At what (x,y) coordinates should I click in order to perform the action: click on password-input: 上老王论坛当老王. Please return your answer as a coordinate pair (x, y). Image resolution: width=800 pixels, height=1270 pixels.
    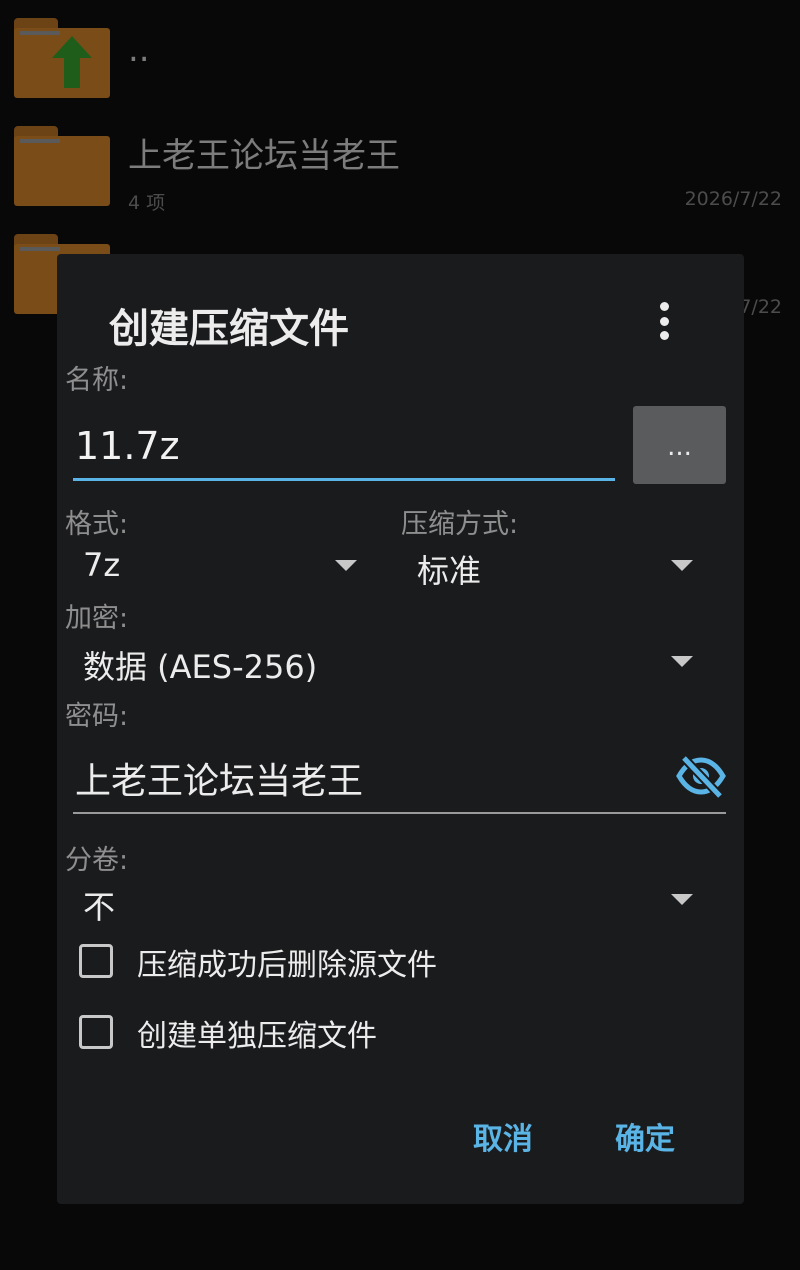
    Looking at the image, I should click on (399, 784).